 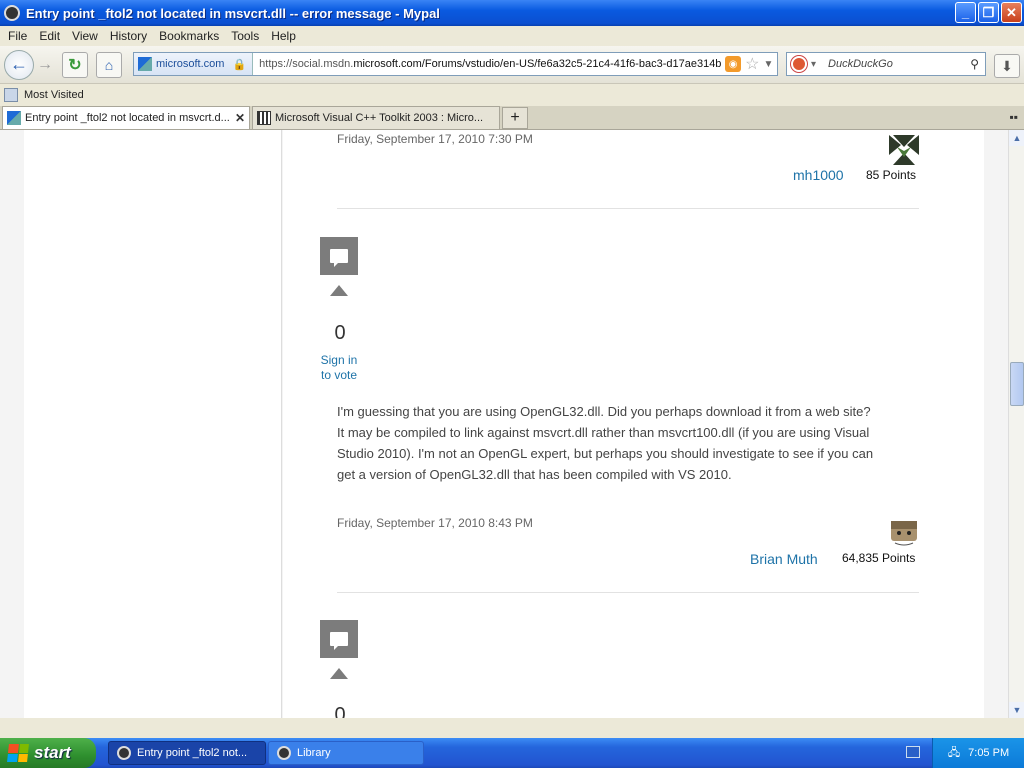 I want to click on home-icon: ⌂, so click(x=109, y=64).